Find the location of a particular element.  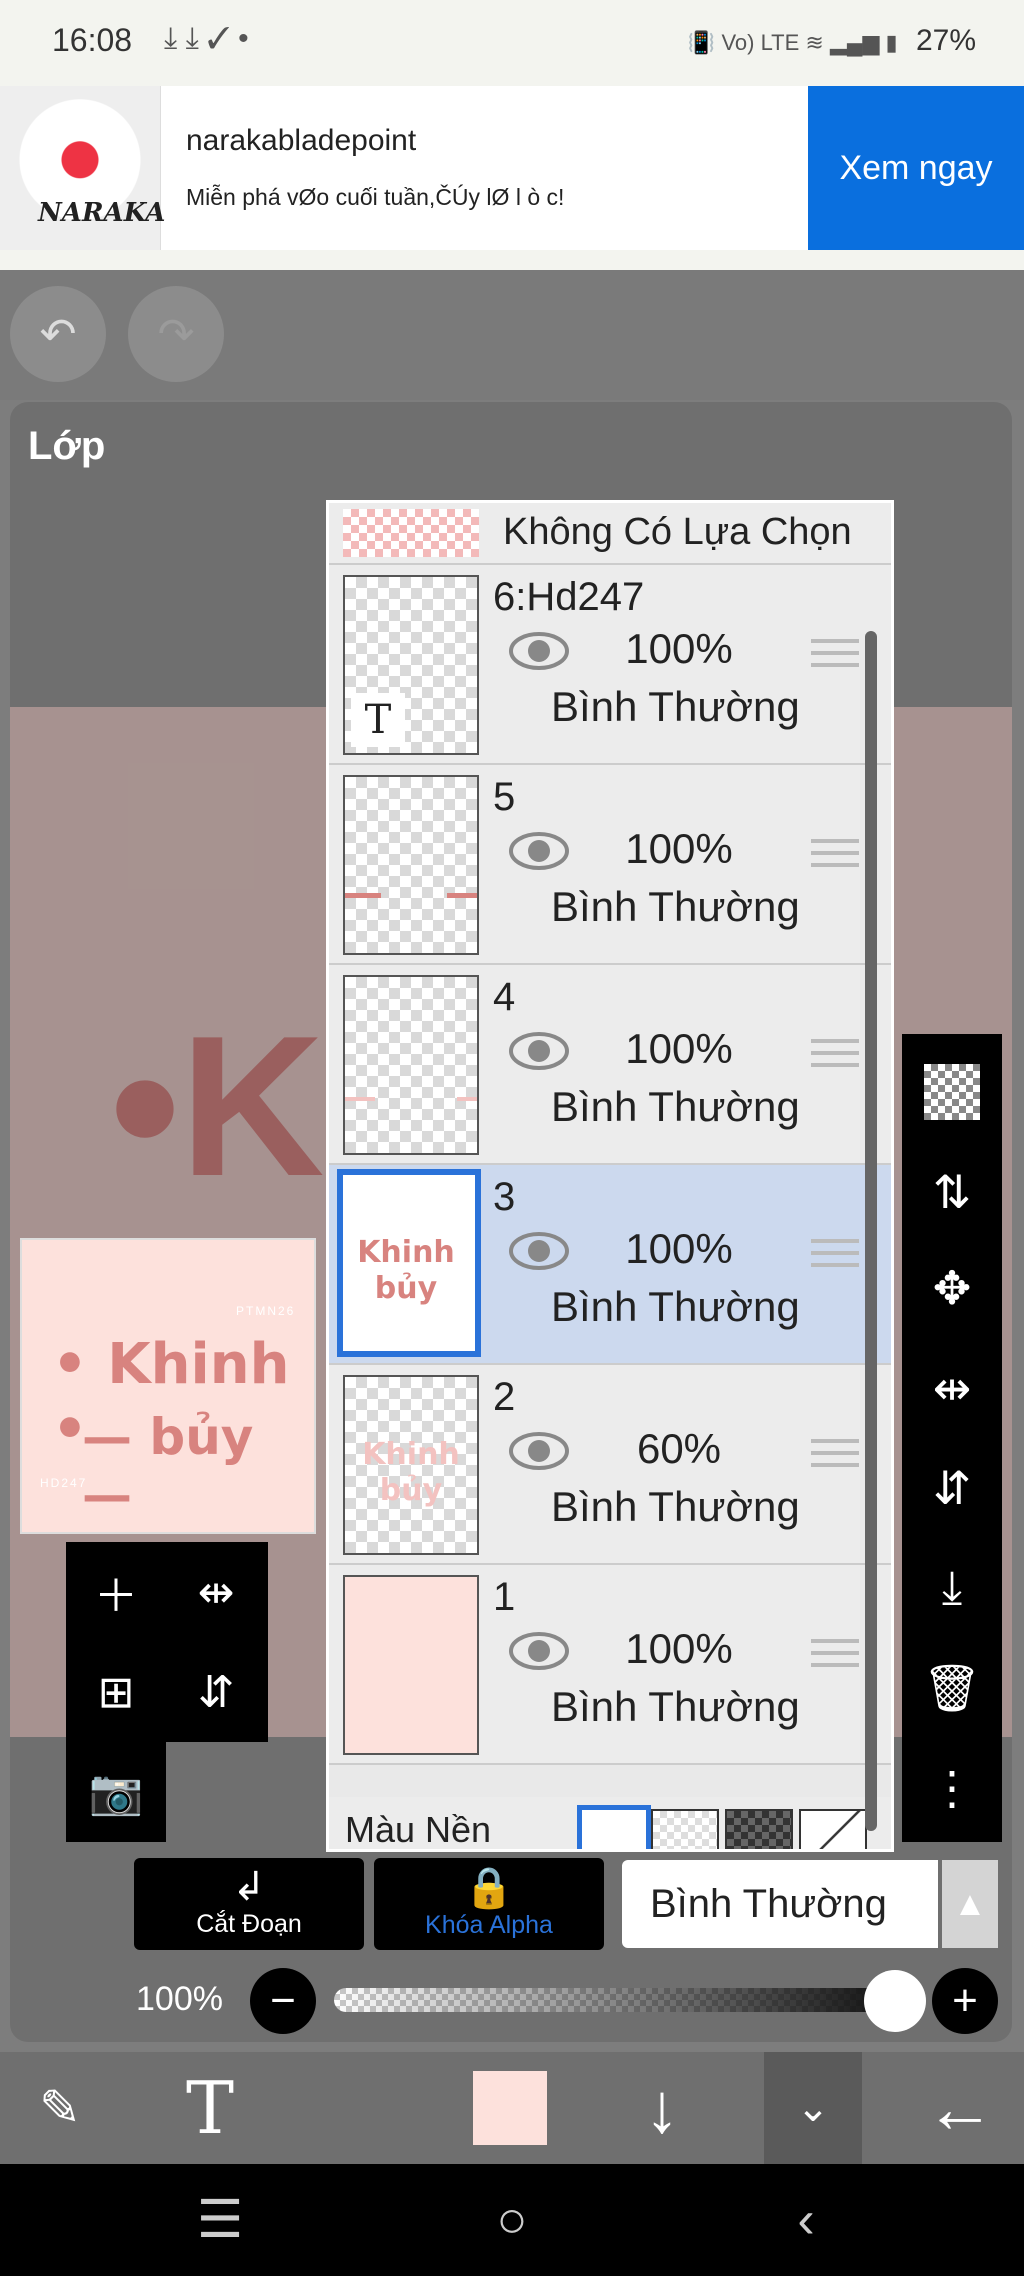

no-selection-row: Không Có Lựa Chọn is located at coordinates (610, 534).